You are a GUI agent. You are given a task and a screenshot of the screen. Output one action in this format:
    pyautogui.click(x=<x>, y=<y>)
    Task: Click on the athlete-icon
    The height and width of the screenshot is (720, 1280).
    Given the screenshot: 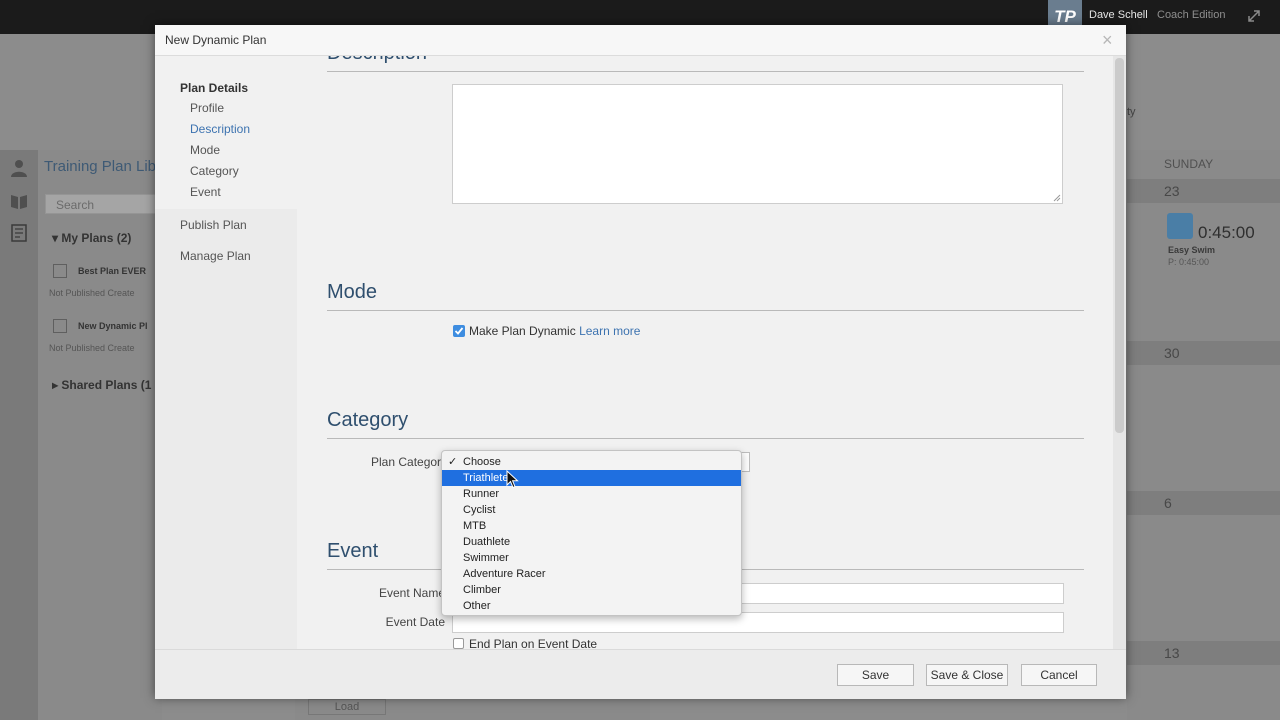 What is the action you would take?
    pyautogui.click(x=19, y=168)
    